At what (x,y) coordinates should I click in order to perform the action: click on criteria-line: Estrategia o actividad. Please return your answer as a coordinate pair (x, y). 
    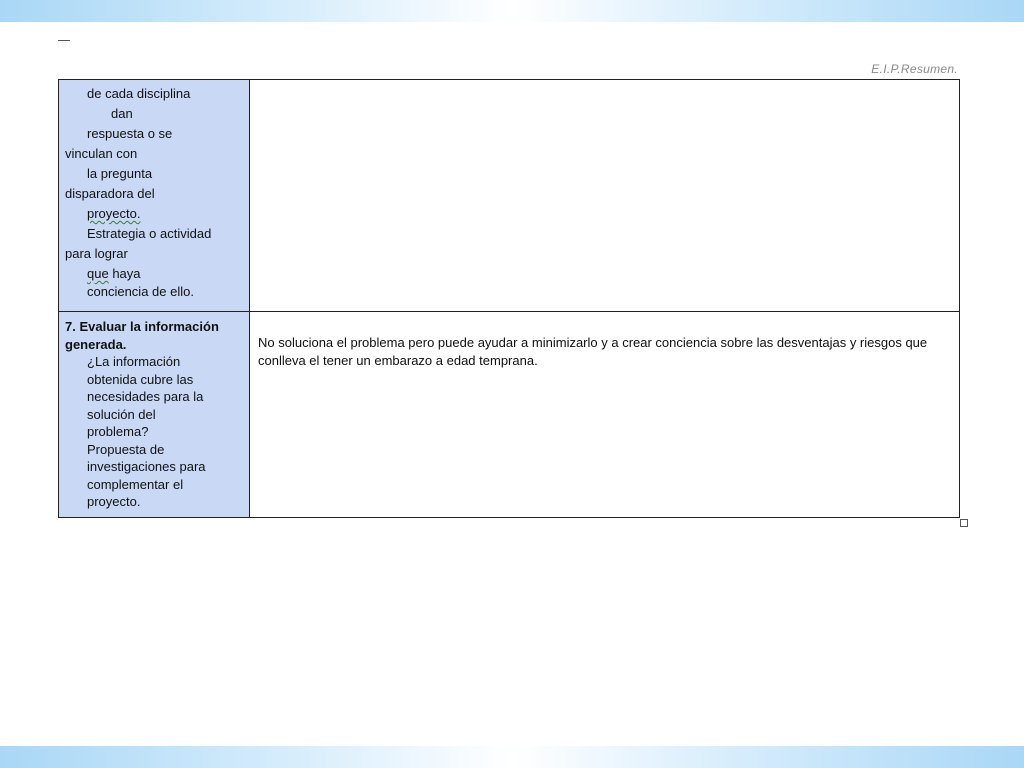
    Looking at the image, I should click on (149, 233).